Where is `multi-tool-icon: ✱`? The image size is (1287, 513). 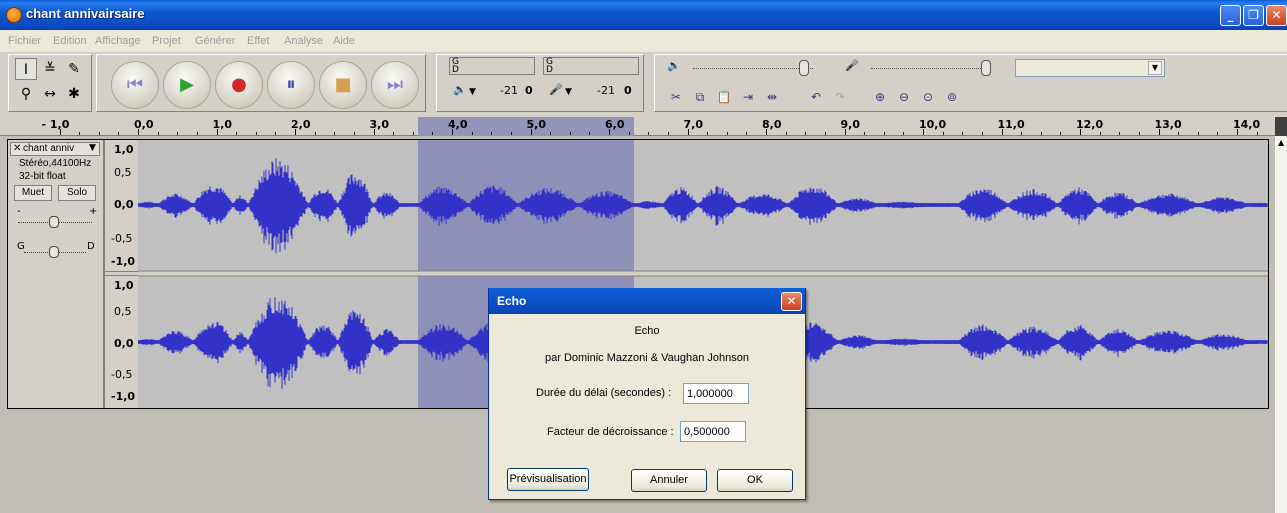
multi-tool-icon: ✱ is located at coordinates (74, 94).